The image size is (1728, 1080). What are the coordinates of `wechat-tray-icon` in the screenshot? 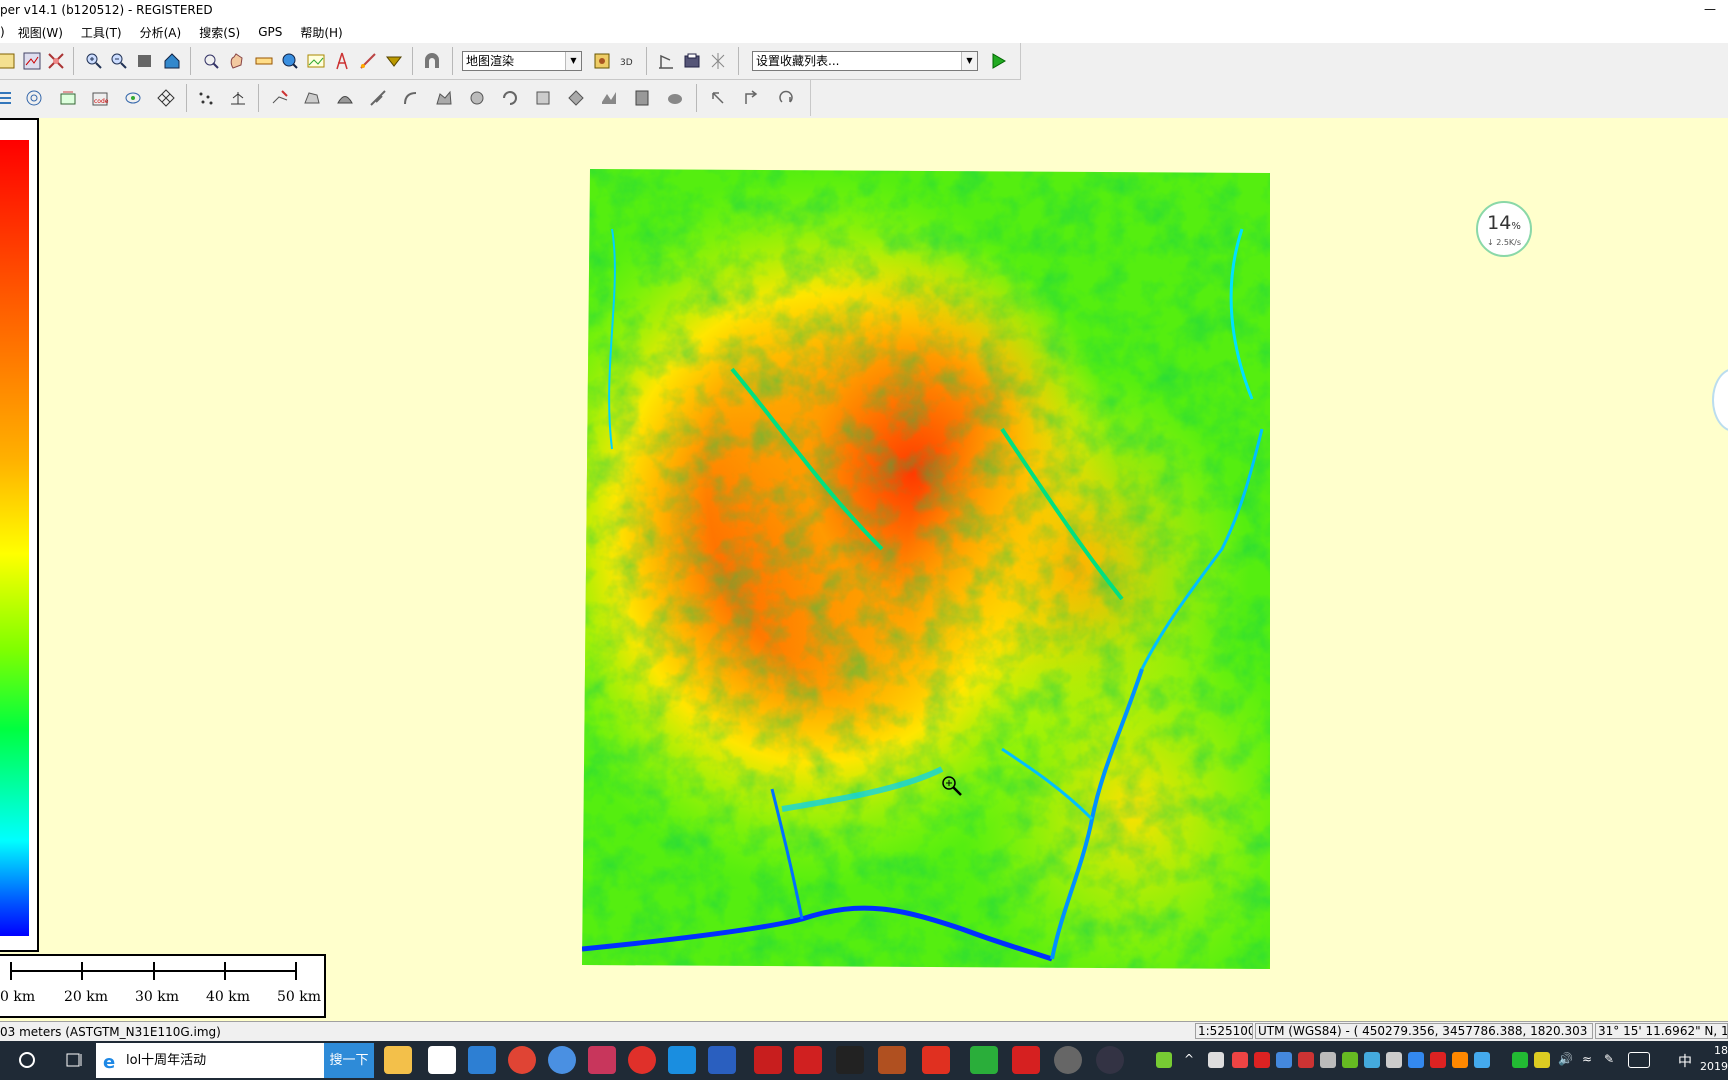 It's located at (1520, 1060).